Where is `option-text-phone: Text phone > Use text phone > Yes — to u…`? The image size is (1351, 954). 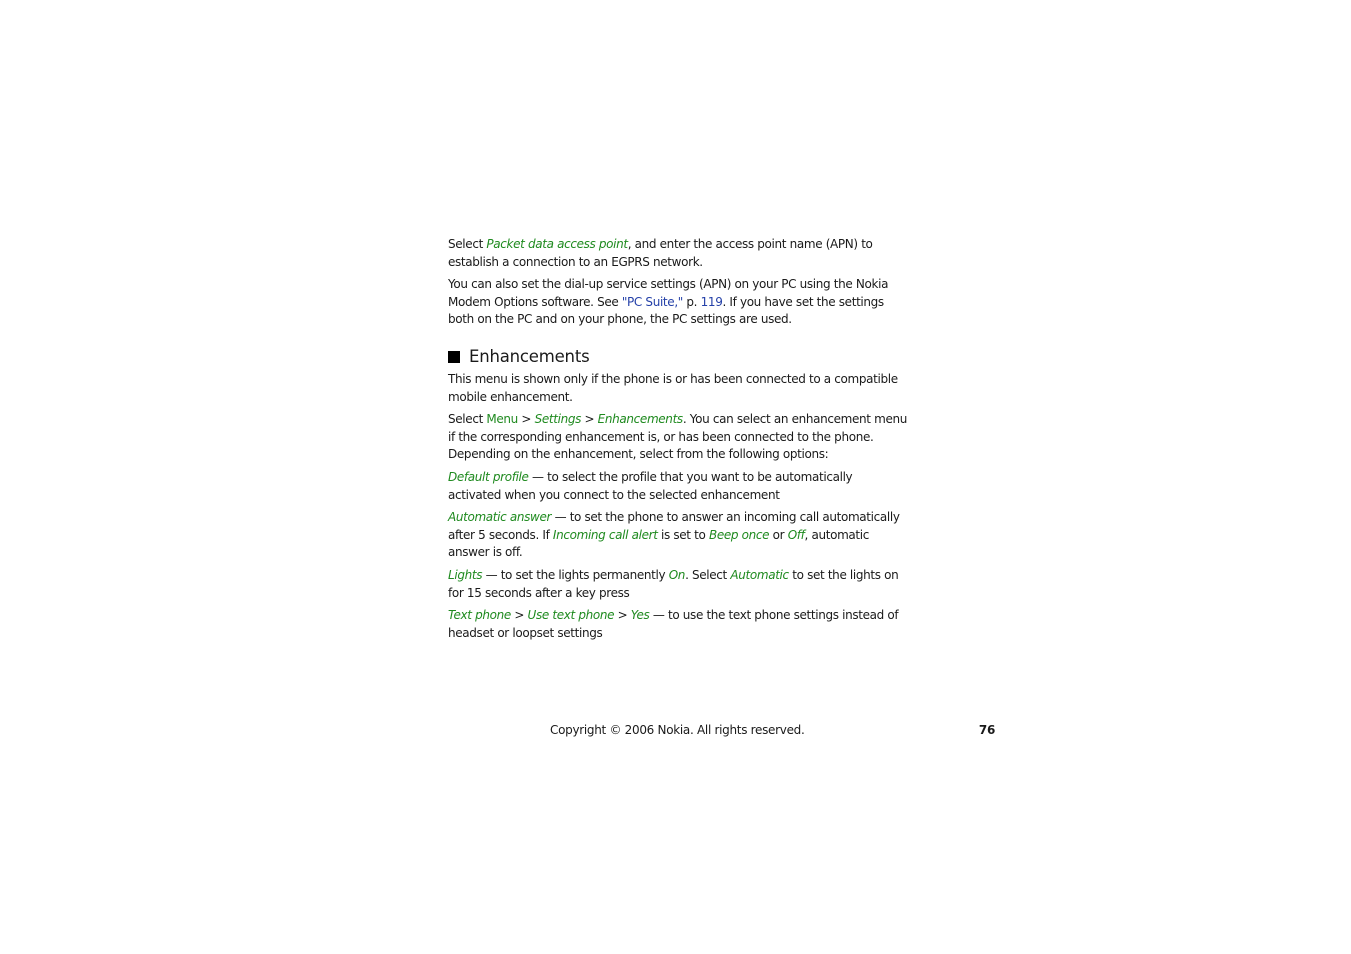 option-text-phone: Text phone > Use text phone > Yes — to u… is located at coordinates (673, 624).